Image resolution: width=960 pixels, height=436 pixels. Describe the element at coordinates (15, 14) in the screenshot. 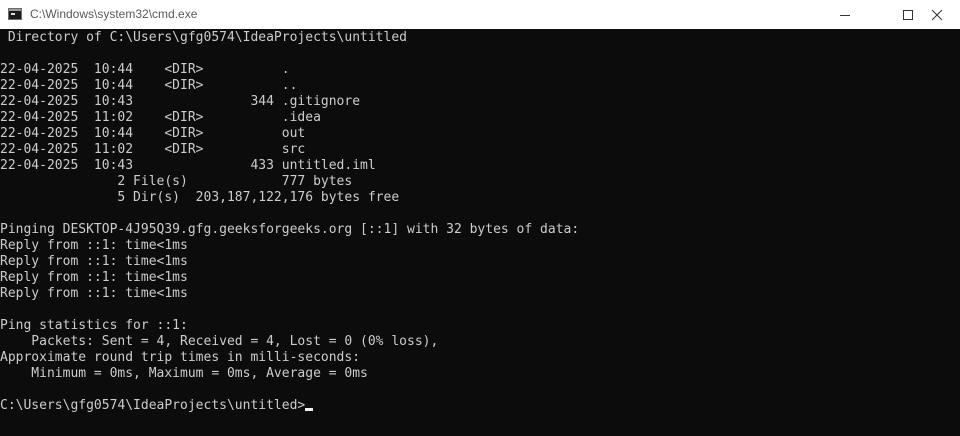

I see `console-app-icon` at that location.